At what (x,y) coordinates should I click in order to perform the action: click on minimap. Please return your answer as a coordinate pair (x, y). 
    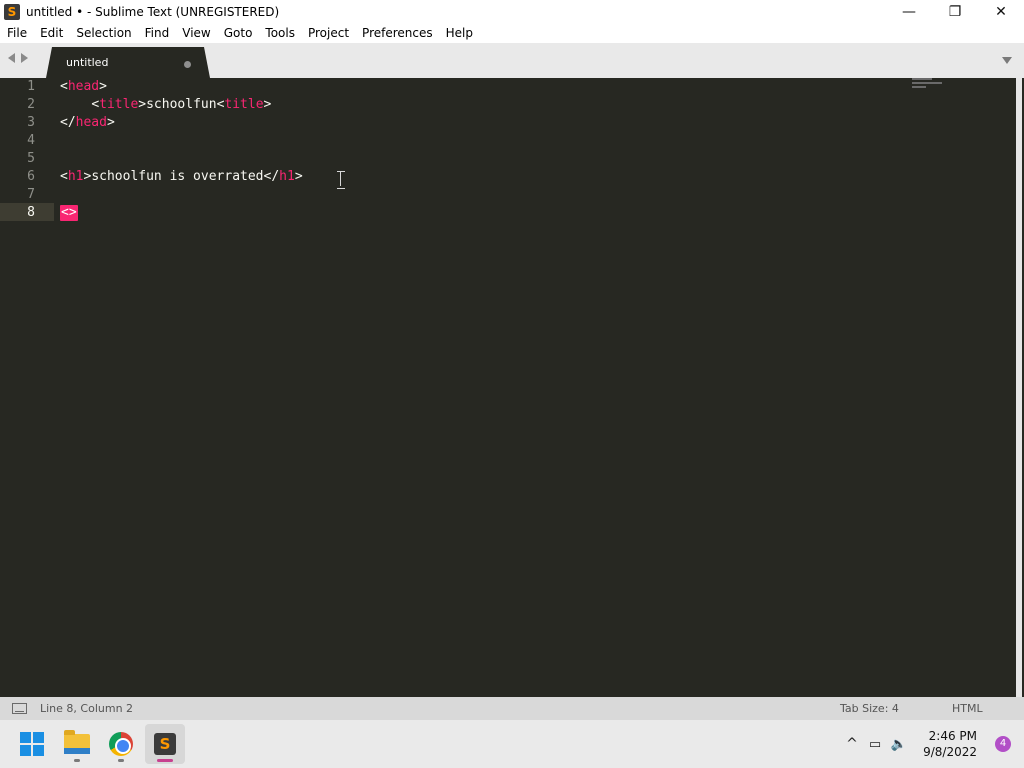
    Looking at the image, I should click on (929, 85).